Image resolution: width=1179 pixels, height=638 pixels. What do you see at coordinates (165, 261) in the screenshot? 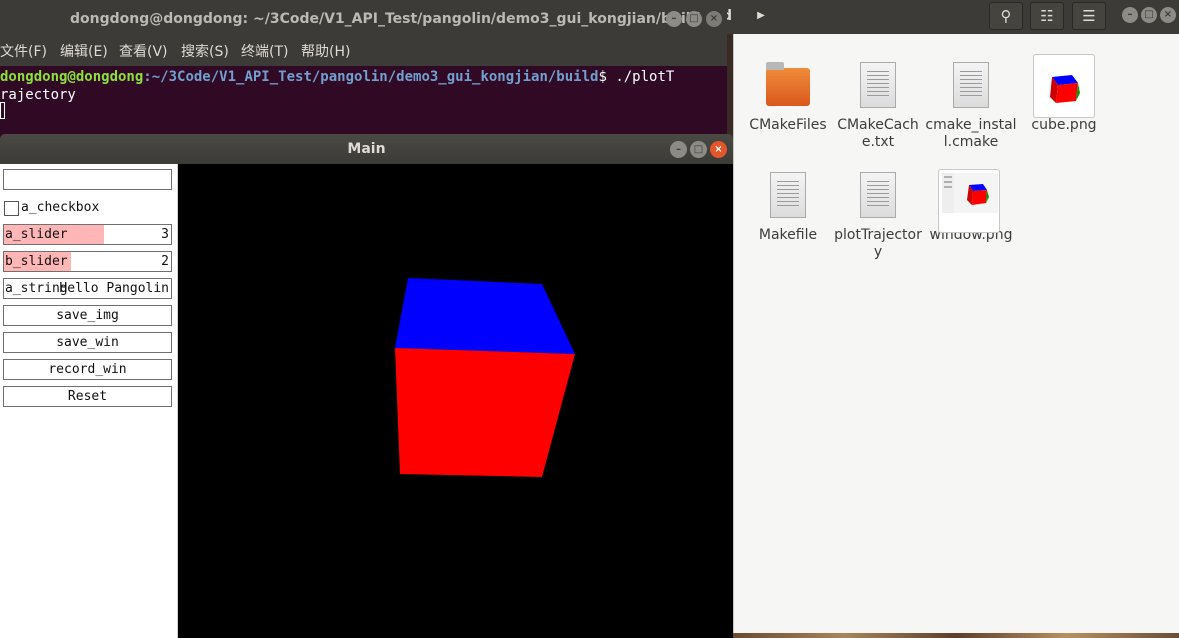
I see `slider-value: 2` at bounding box center [165, 261].